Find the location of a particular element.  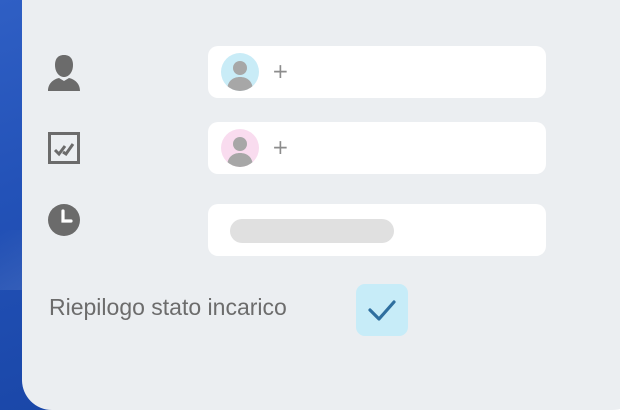

reviewer-field: + is located at coordinates (377, 148).